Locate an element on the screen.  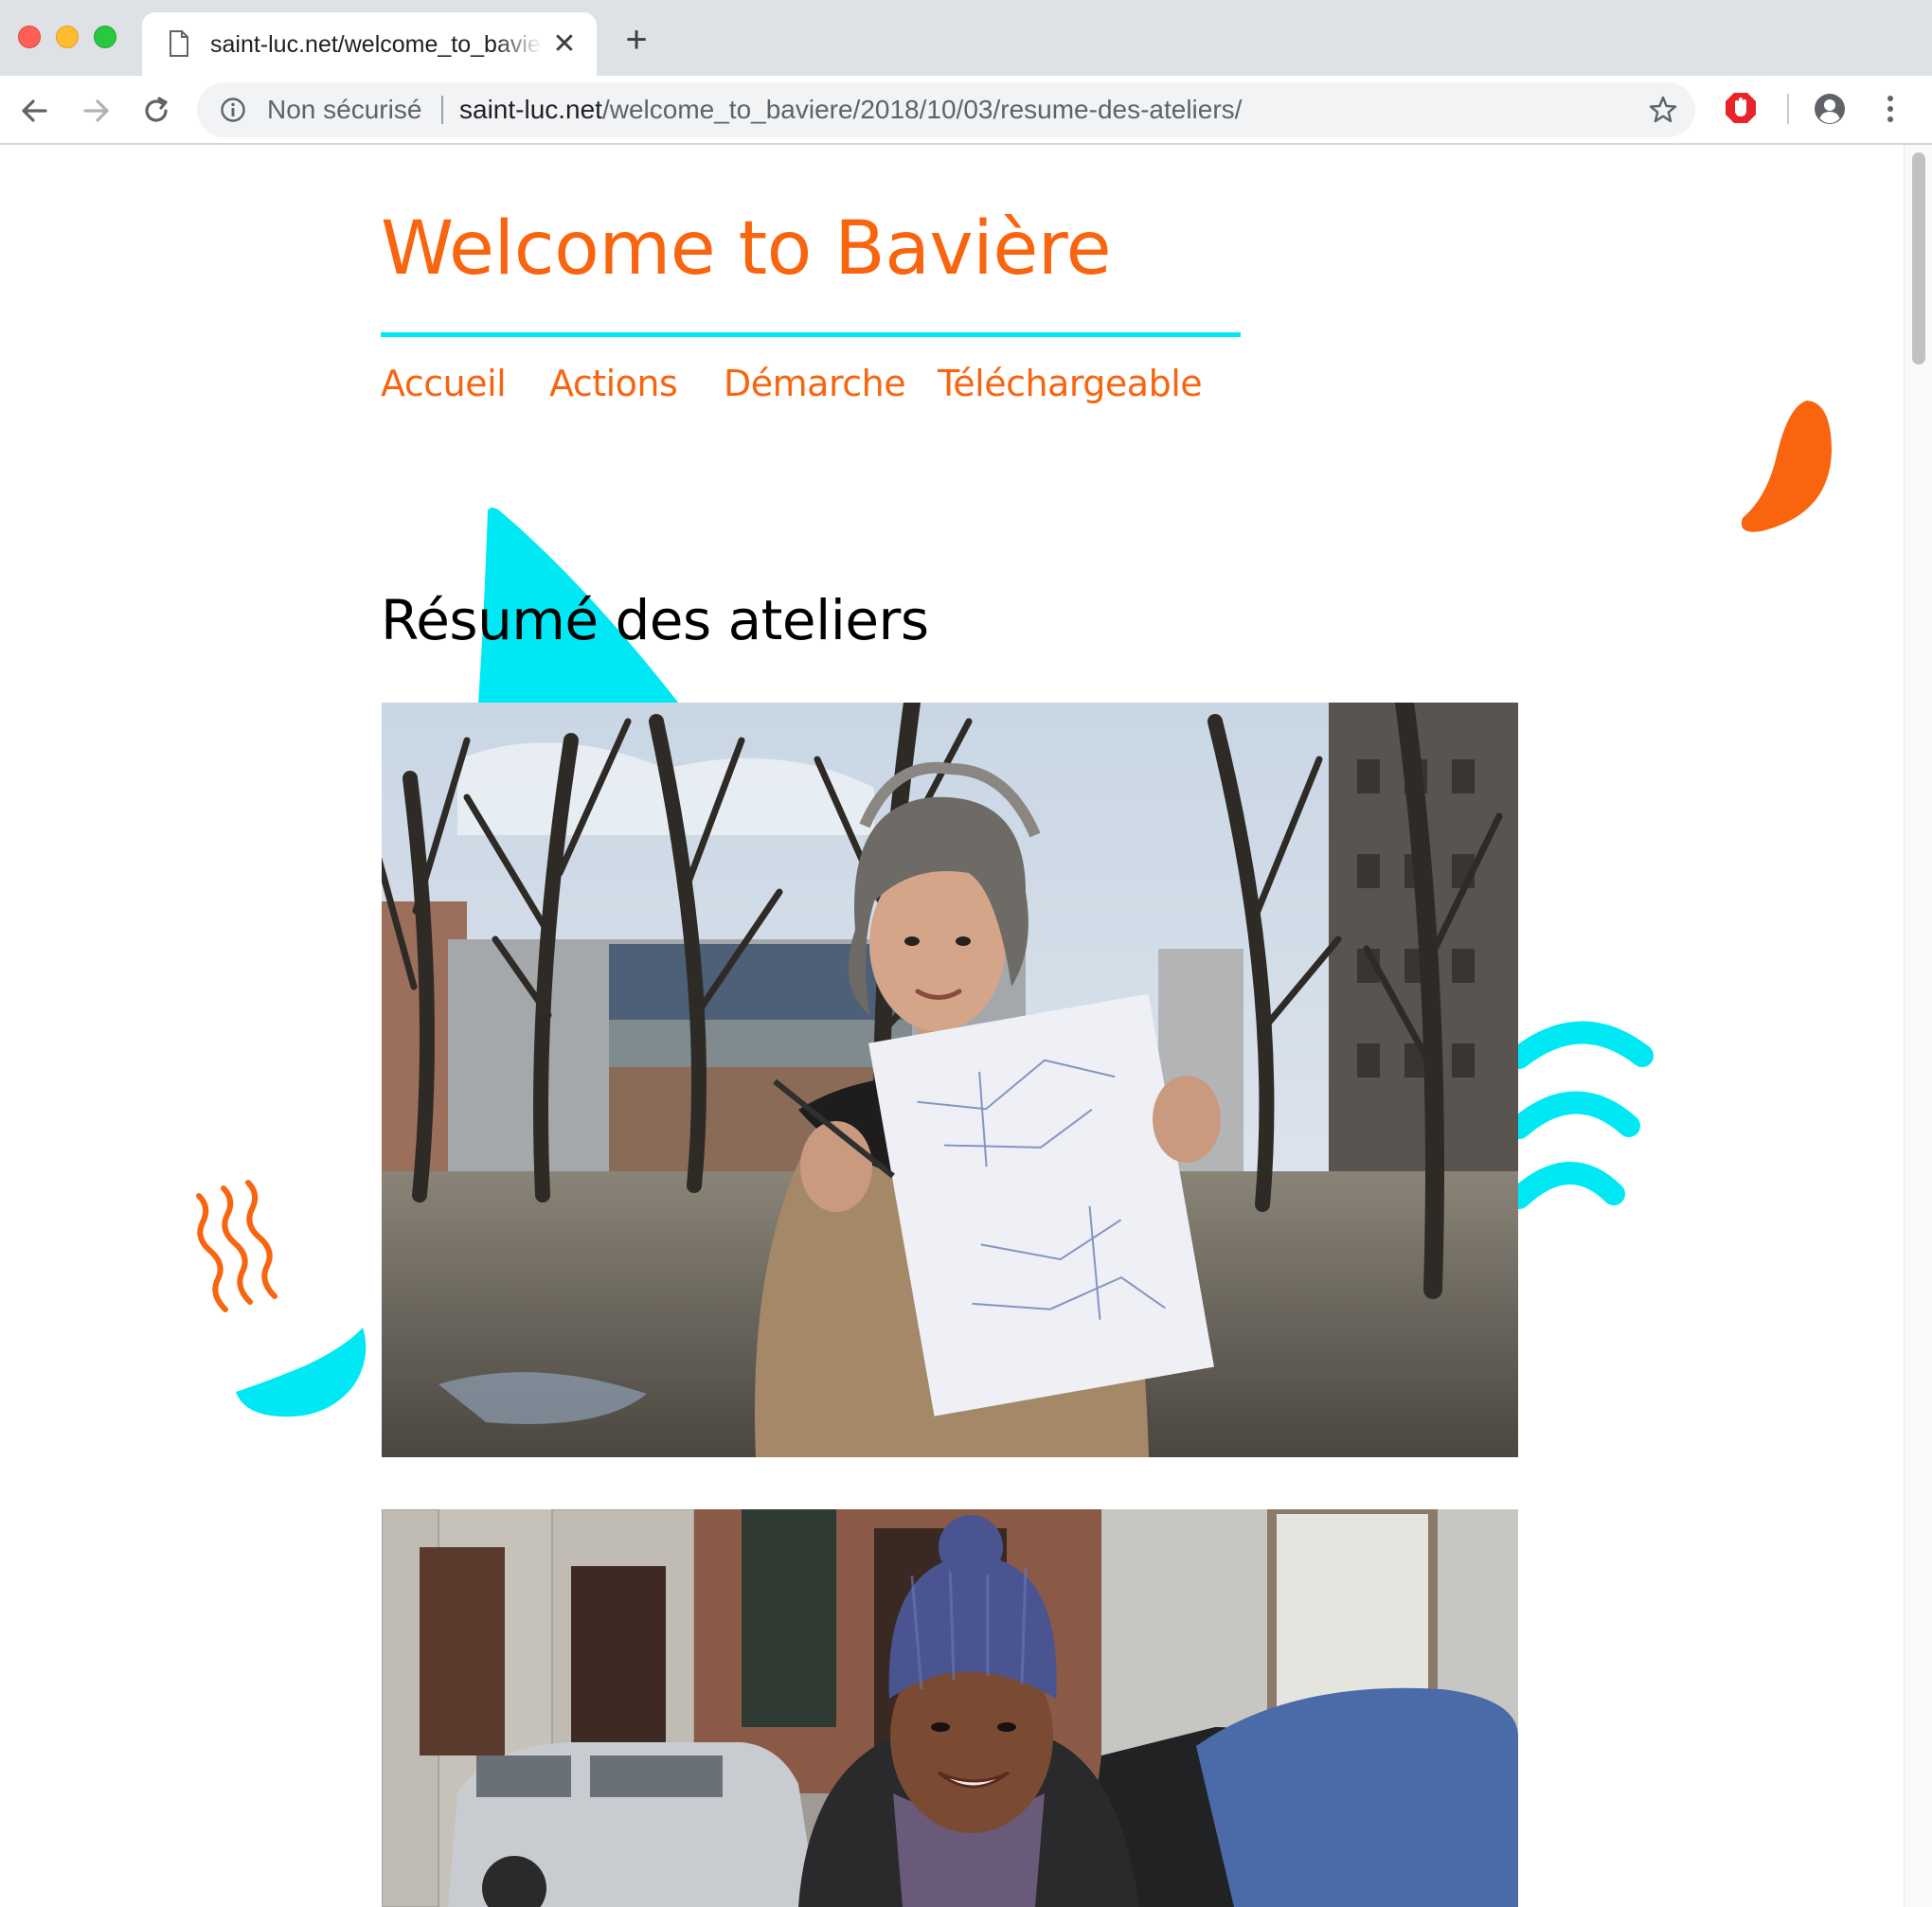
post-title: Résumé des ateliers is located at coordinates (655, 620).